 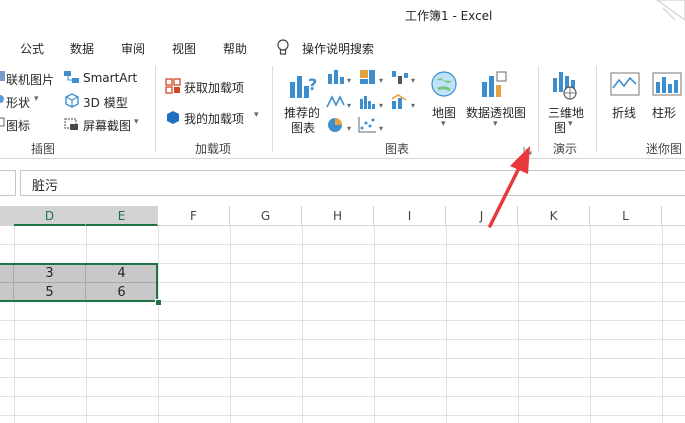 What do you see at coordinates (18, 125) in the screenshot?
I see `icons-button: 图标` at bounding box center [18, 125].